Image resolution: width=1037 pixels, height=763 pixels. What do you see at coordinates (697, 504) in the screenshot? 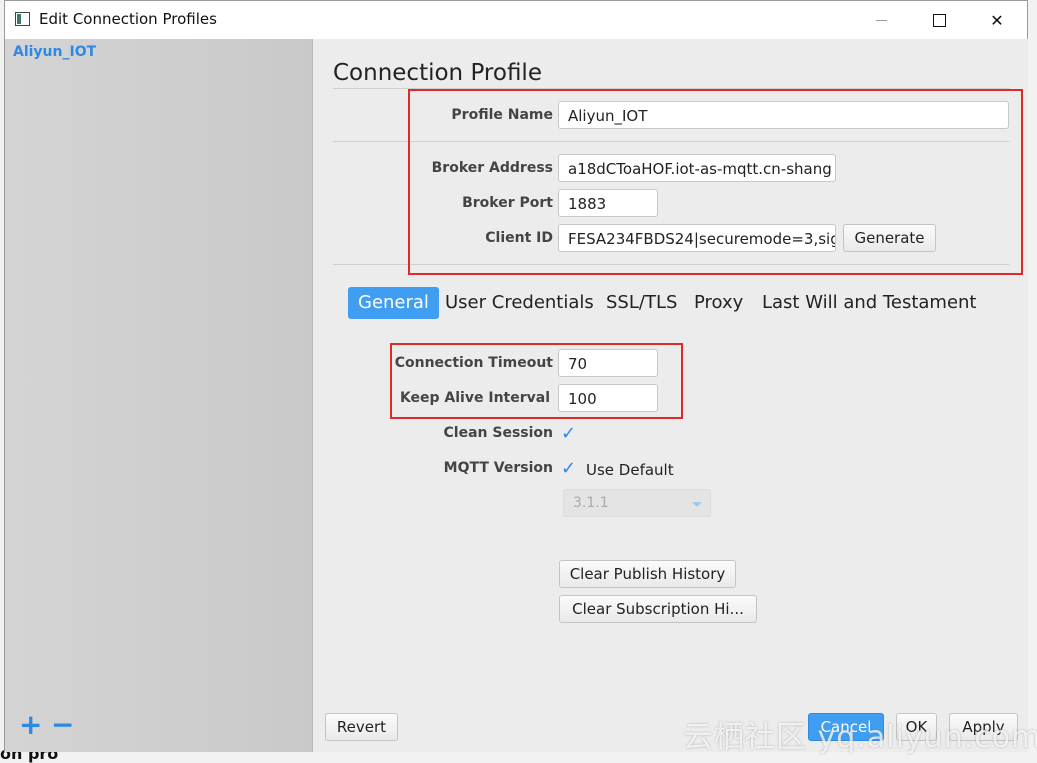
I see `chevron-down-icon` at bounding box center [697, 504].